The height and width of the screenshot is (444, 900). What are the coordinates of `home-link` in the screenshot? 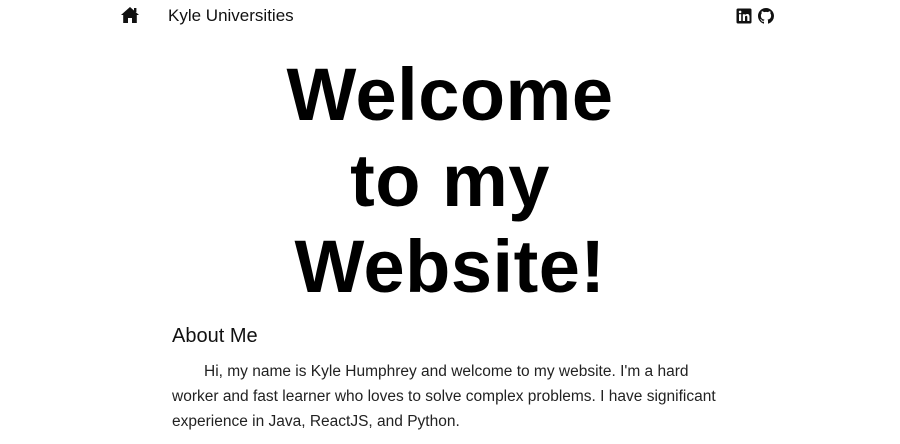 It's located at (130, 16).